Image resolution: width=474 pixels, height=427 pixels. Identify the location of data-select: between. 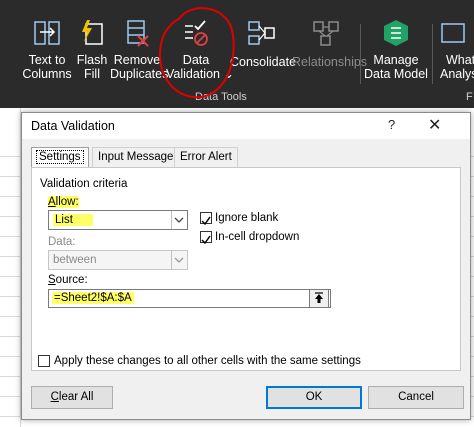
(118, 260).